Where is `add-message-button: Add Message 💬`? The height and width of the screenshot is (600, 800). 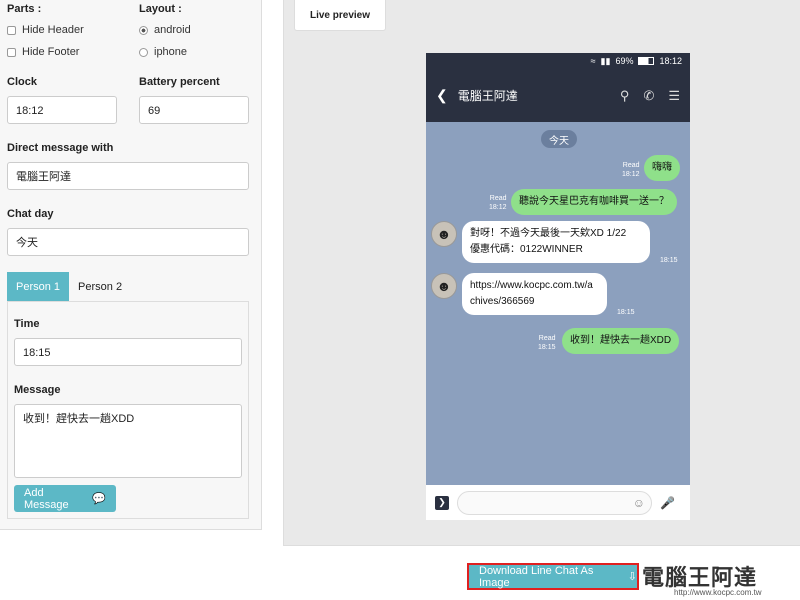
add-message-button: Add Message 💬 is located at coordinates (65, 498).